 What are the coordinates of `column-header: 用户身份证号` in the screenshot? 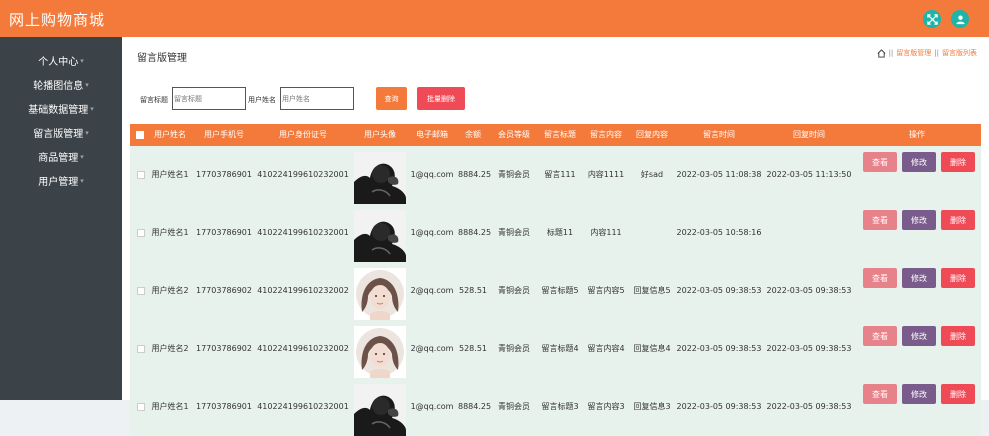 It's located at (303, 134).